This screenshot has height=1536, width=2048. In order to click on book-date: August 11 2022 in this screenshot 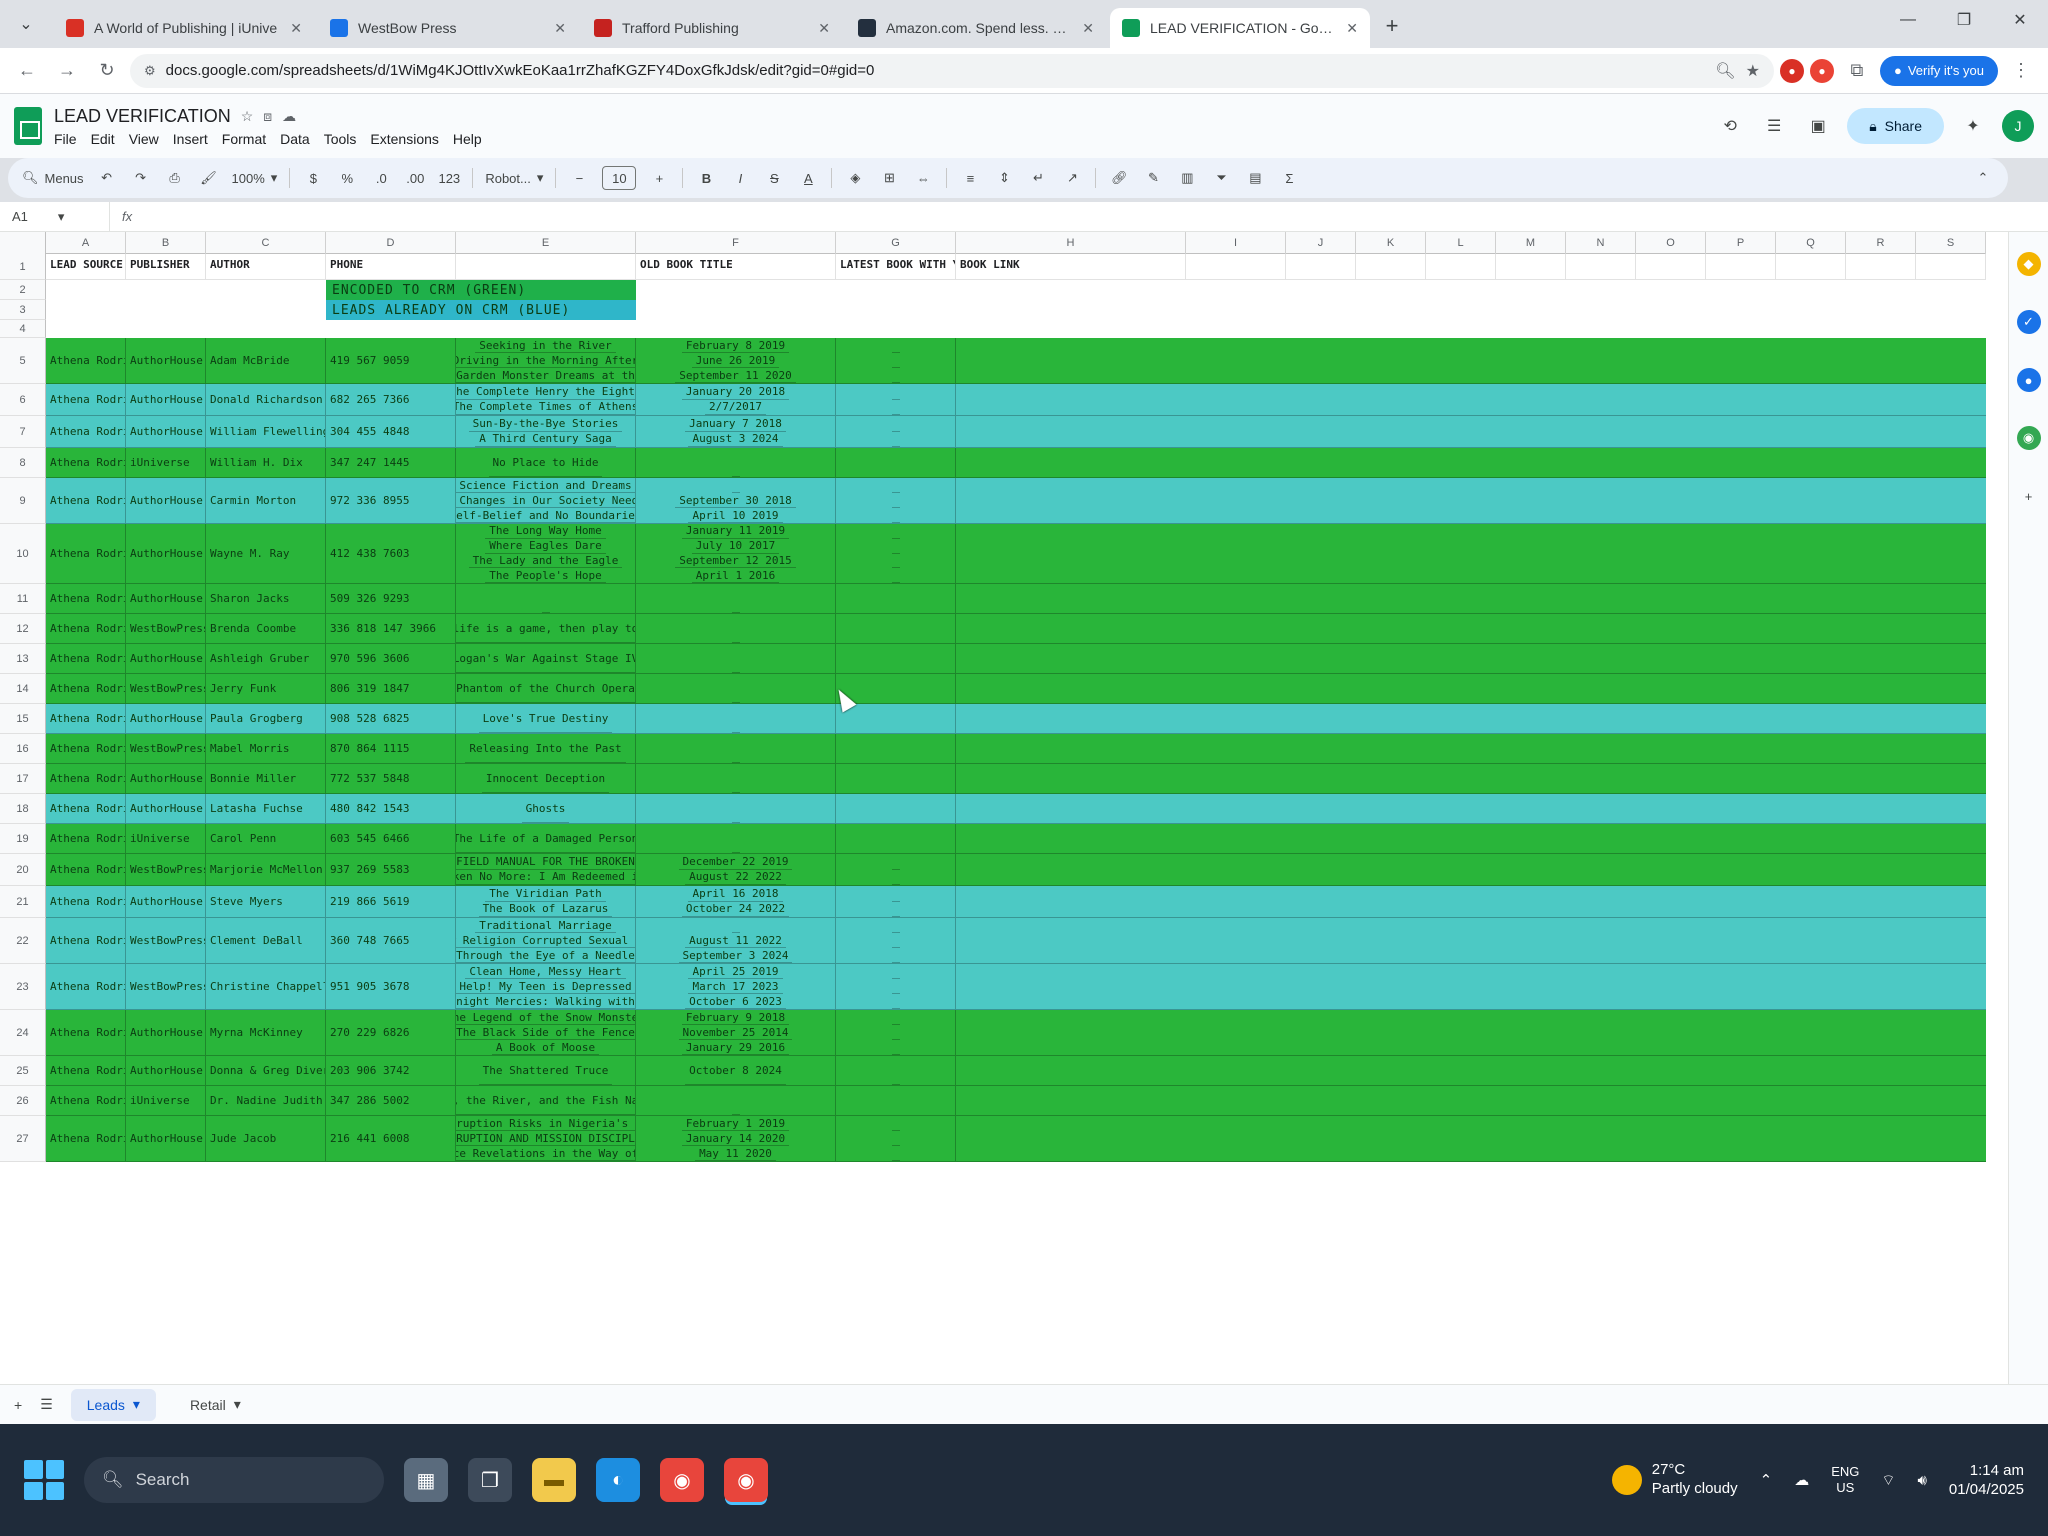, I will do `click(735, 940)`.